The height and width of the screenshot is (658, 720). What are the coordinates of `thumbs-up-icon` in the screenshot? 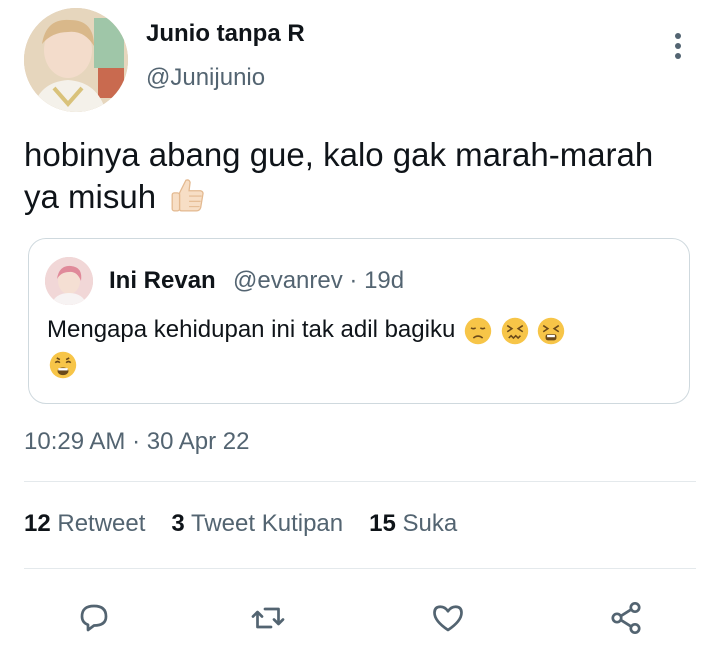 It's located at (187, 195).